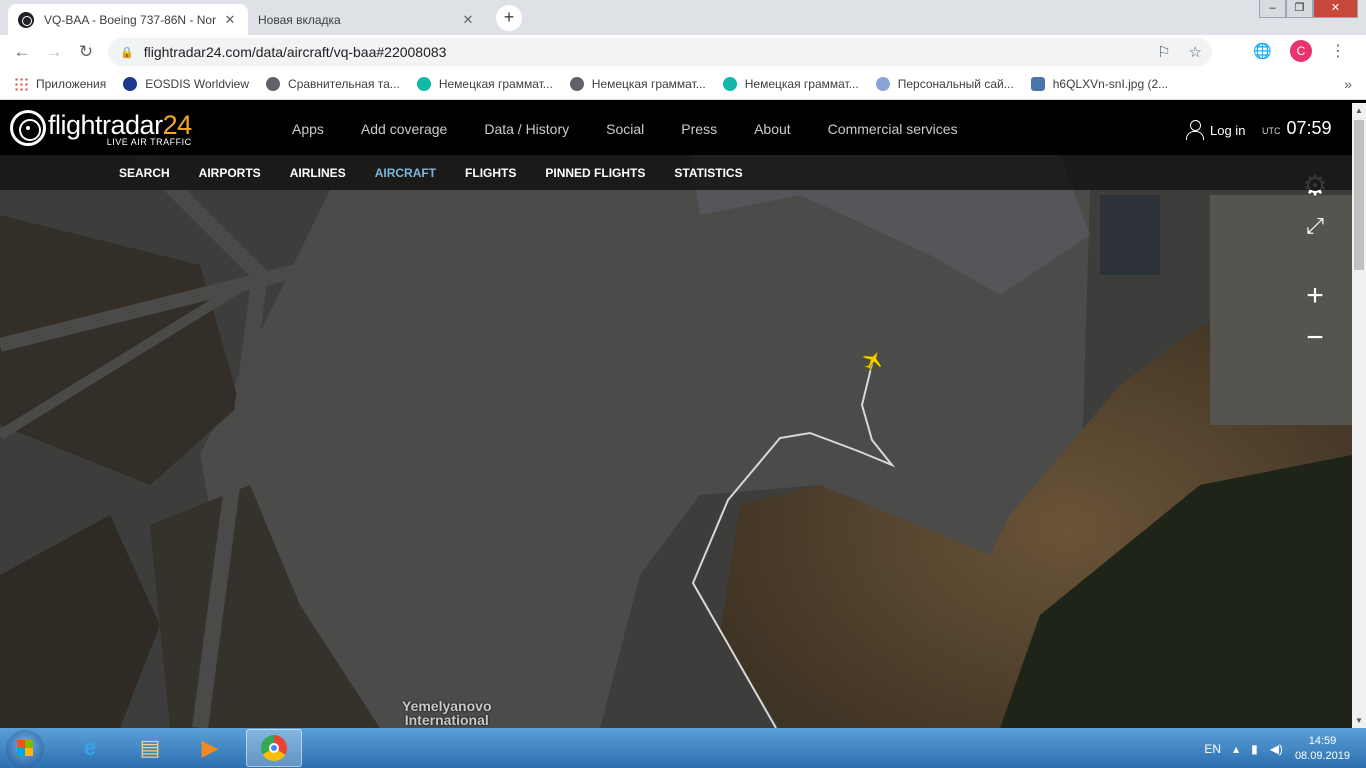 This screenshot has height=768, width=1366. Describe the element at coordinates (1236, 749) in the screenshot. I see `show-hidden-icons-icon: ▴` at that location.